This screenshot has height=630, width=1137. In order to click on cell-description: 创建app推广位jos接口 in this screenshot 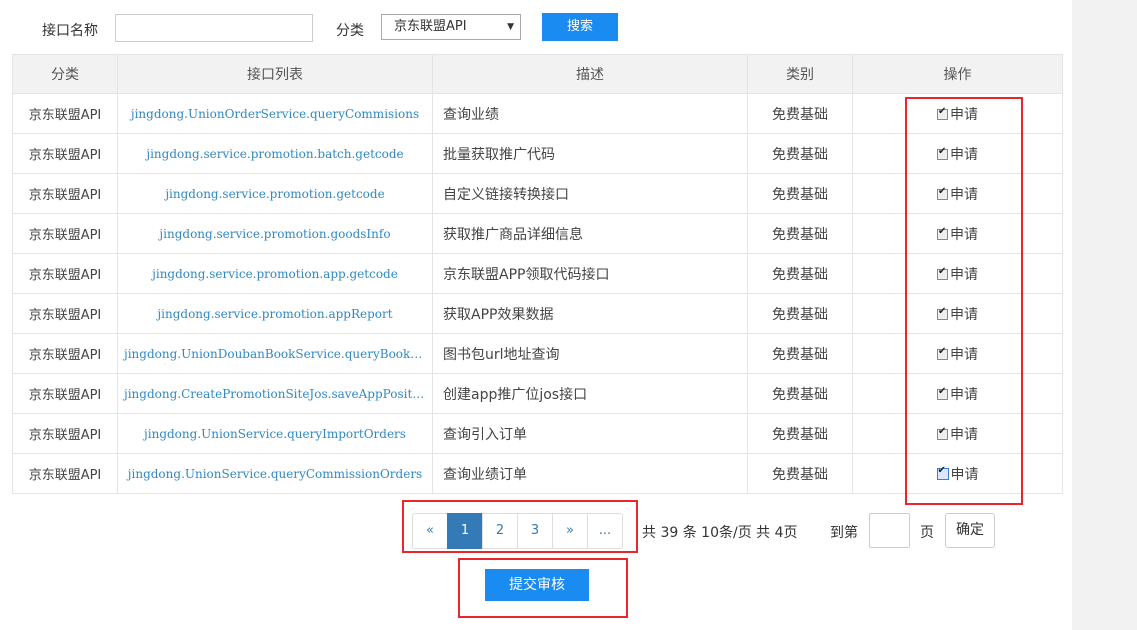, I will do `click(590, 393)`.